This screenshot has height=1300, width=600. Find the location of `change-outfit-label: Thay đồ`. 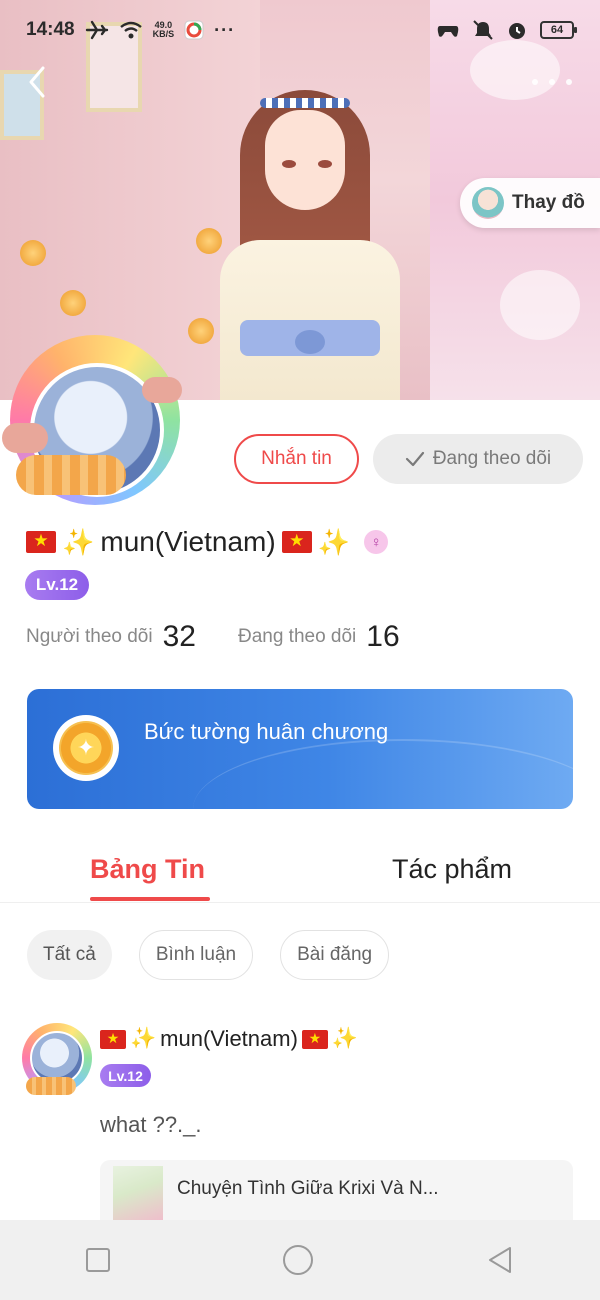

change-outfit-label: Thay đồ is located at coordinates (548, 202).